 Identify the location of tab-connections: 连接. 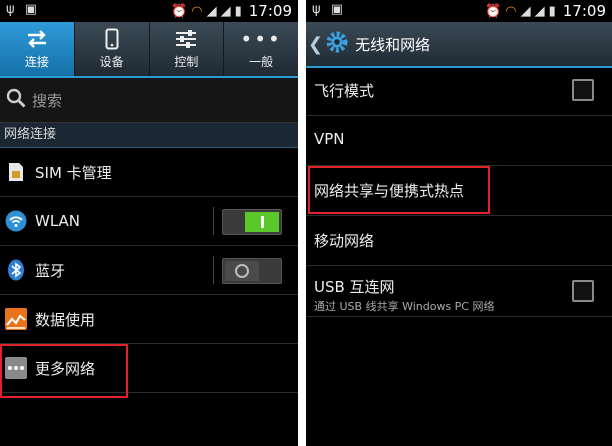
(37, 49).